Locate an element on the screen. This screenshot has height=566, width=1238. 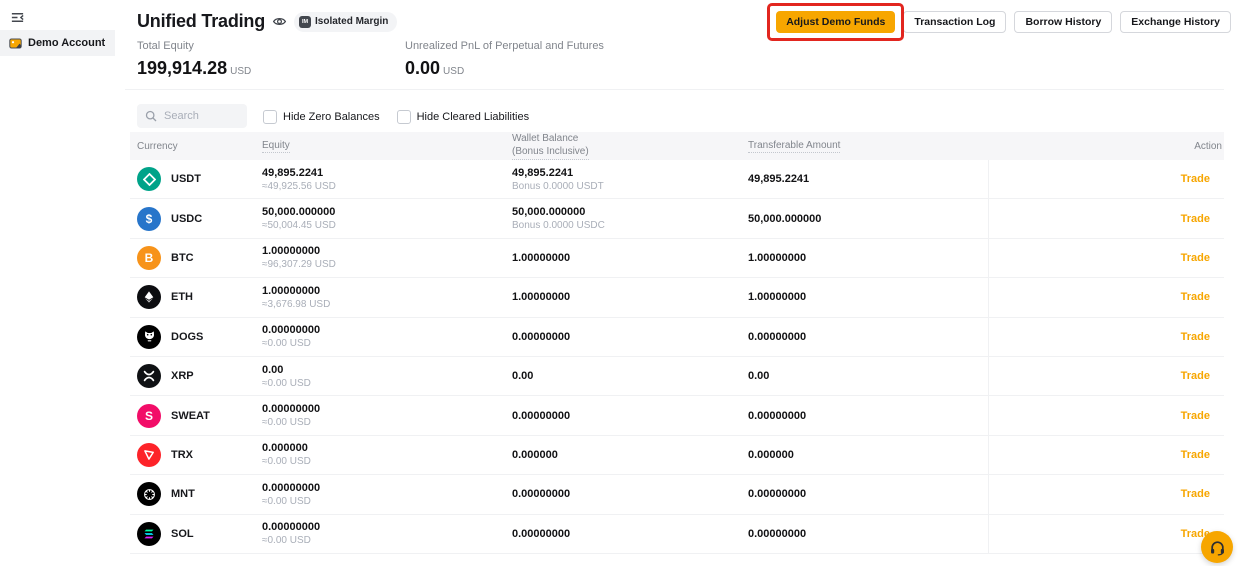
header-action: Action is located at coordinates (1208, 146).